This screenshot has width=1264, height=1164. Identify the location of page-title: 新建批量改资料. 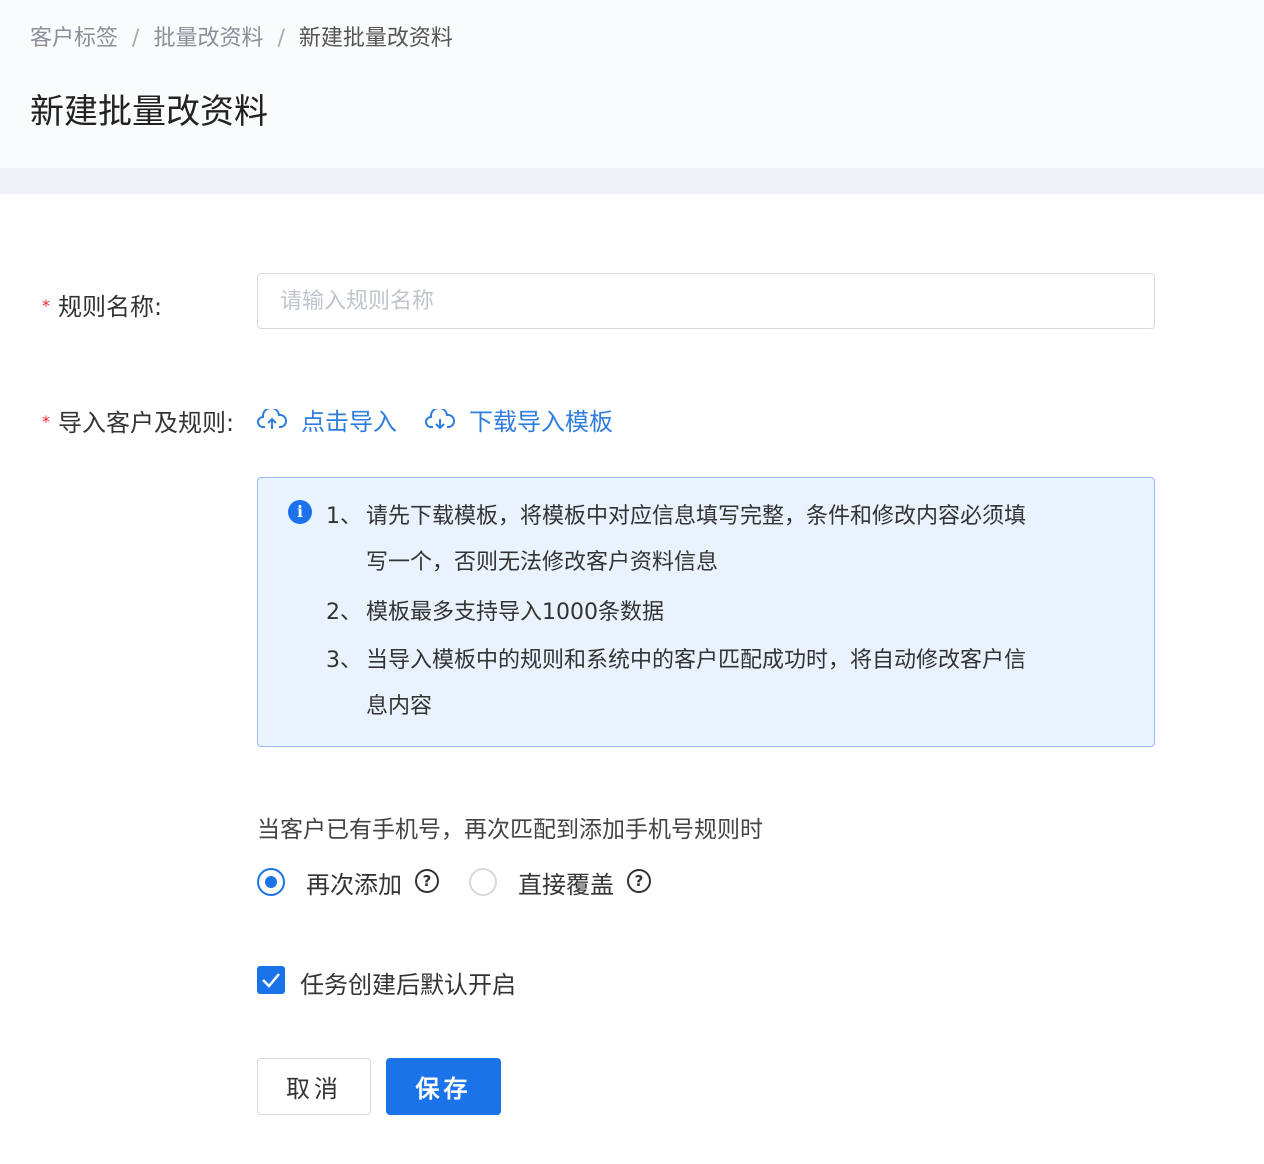
(149, 112).